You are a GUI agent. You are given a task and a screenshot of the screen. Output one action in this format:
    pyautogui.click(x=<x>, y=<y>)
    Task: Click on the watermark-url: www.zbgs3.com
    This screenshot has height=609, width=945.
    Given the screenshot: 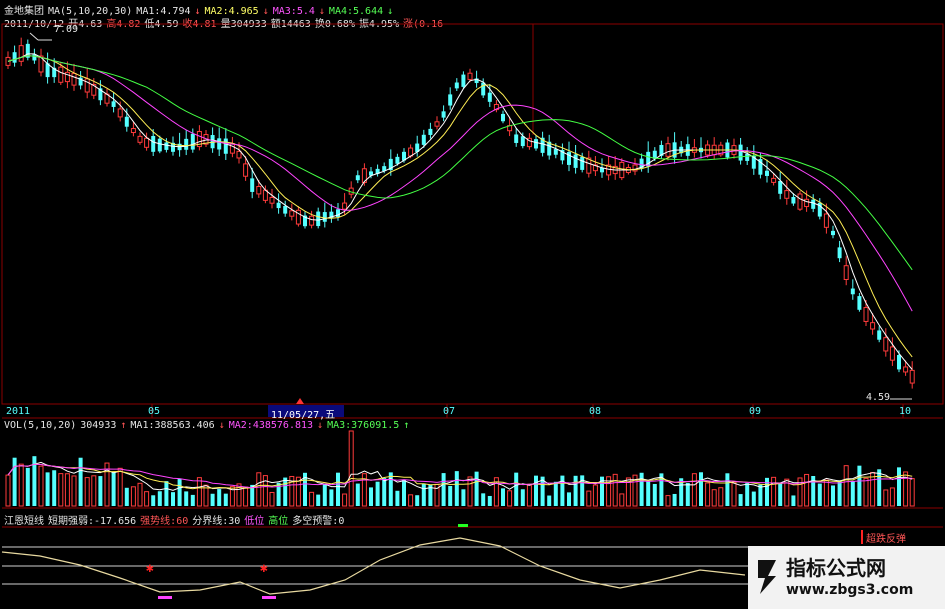 What is the action you would take?
    pyautogui.click(x=850, y=590)
    